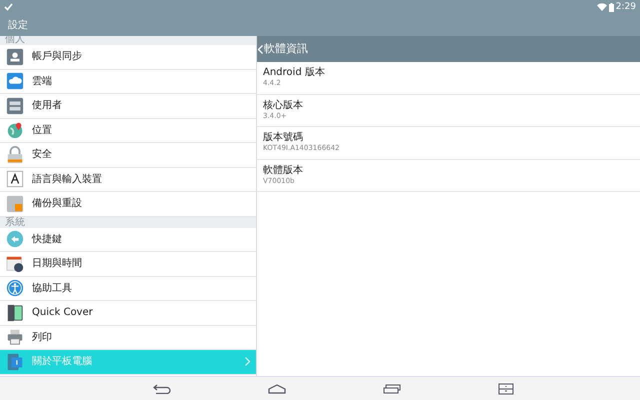 Image resolution: width=640 pixels, height=400 pixels. What do you see at coordinates (128, 130) in the screenshot?
I see `settings-item: 位置` at bounding box center [128, 130].